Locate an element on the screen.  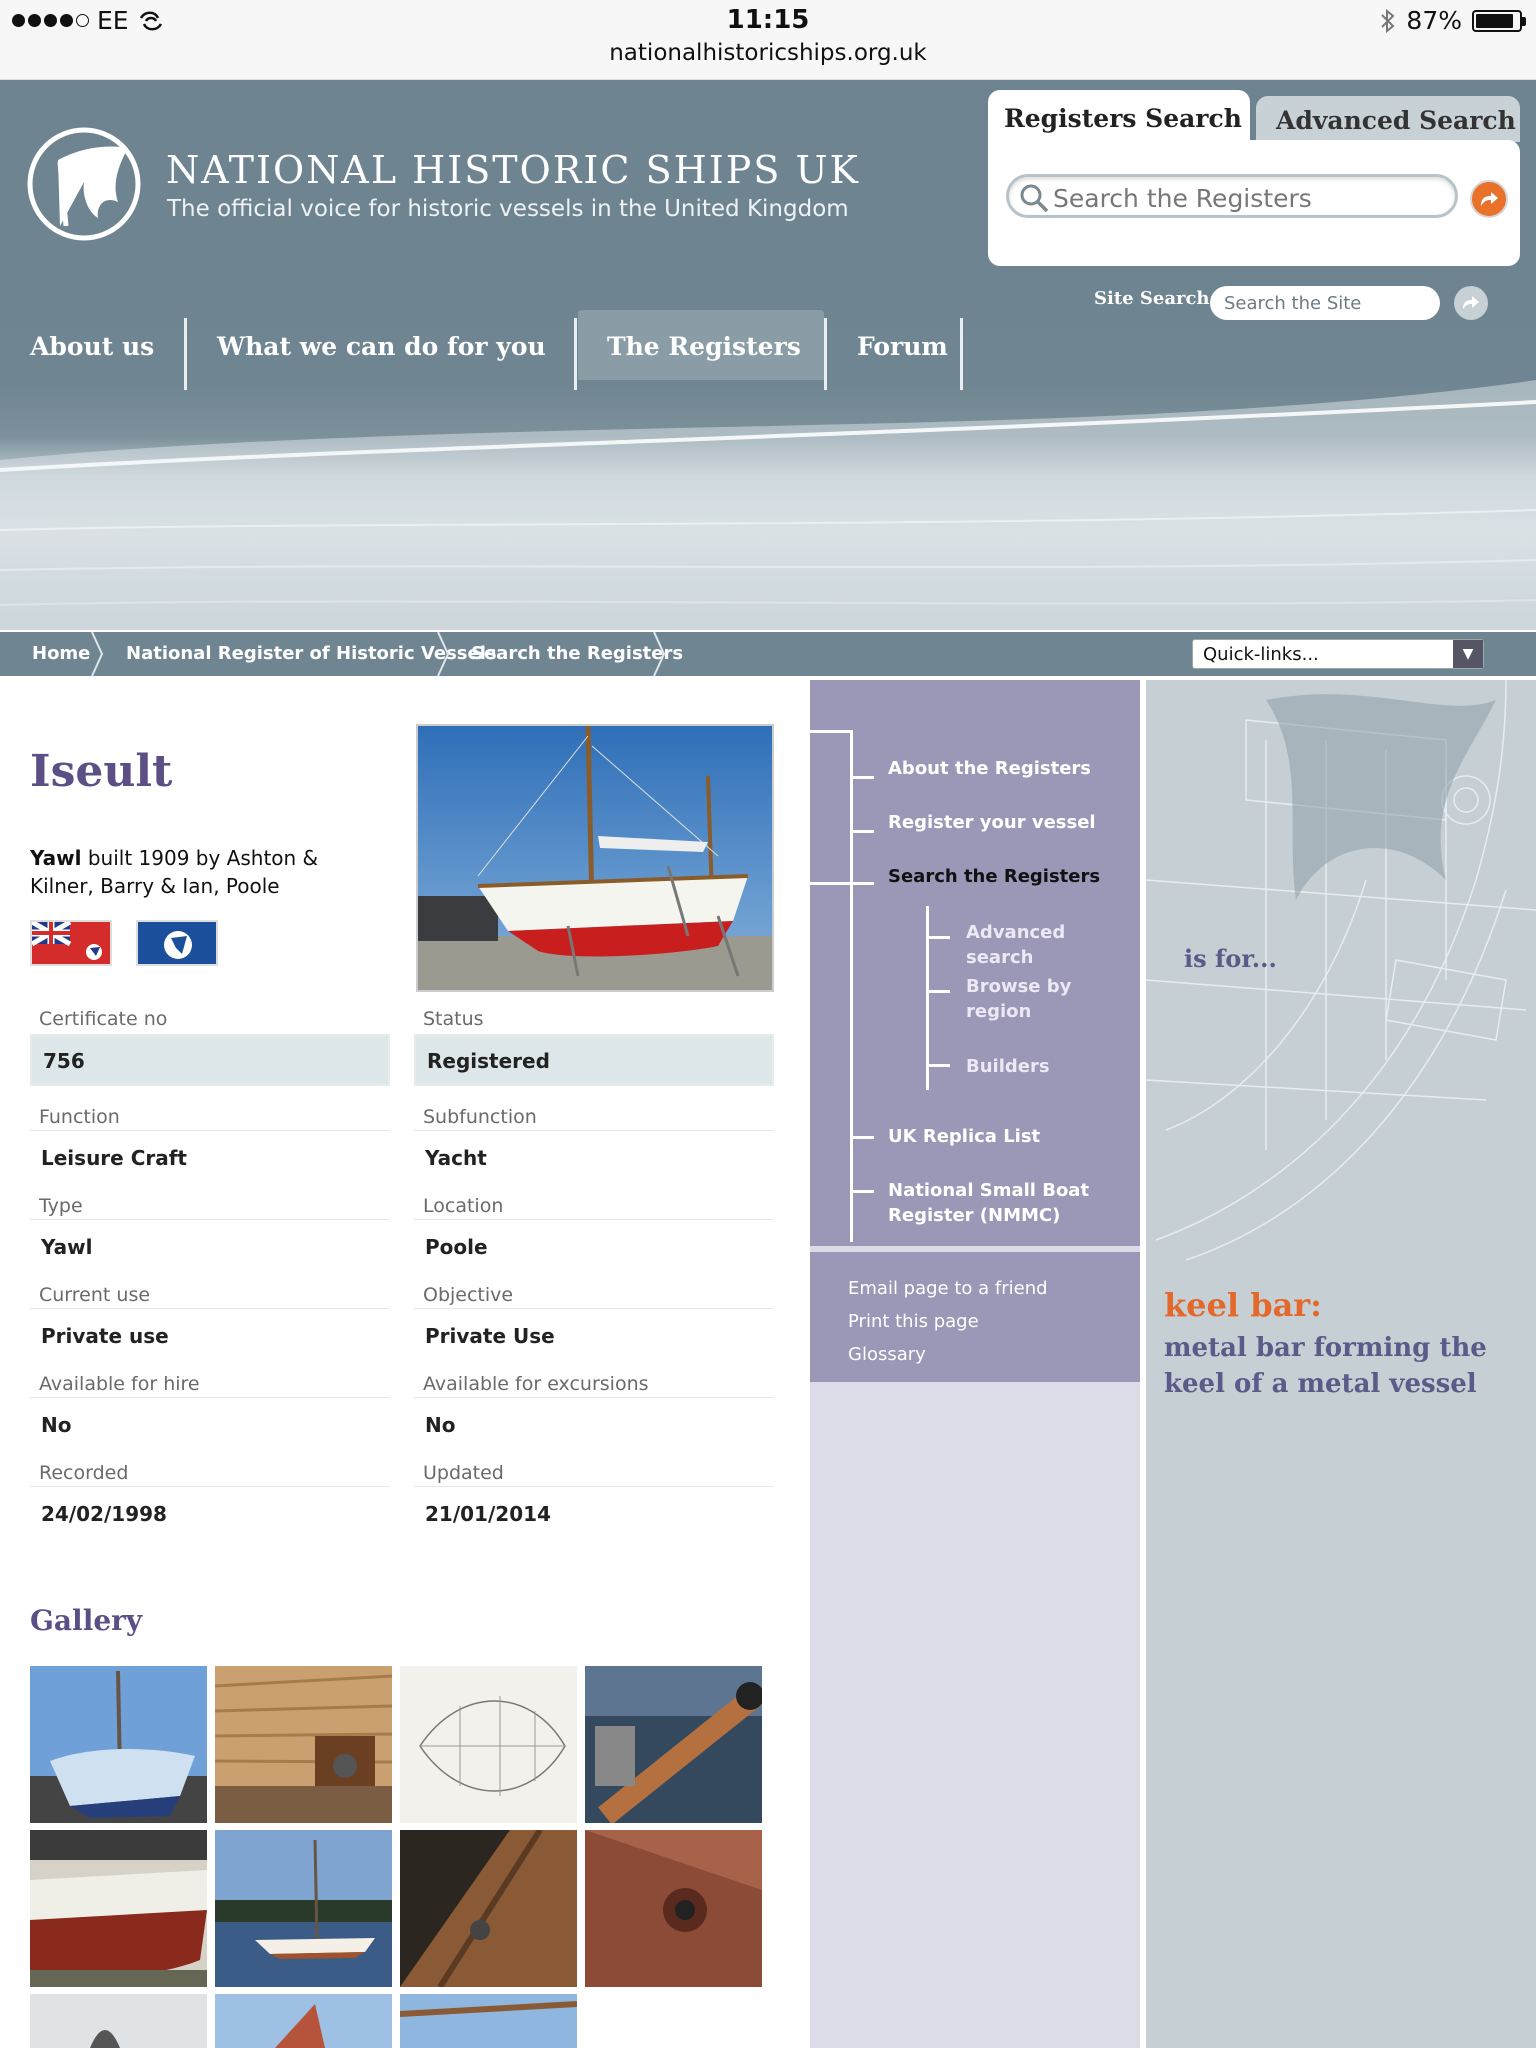
sidebar-item-register-vessel: Register your vessel is located at coordinates (1008, 822).